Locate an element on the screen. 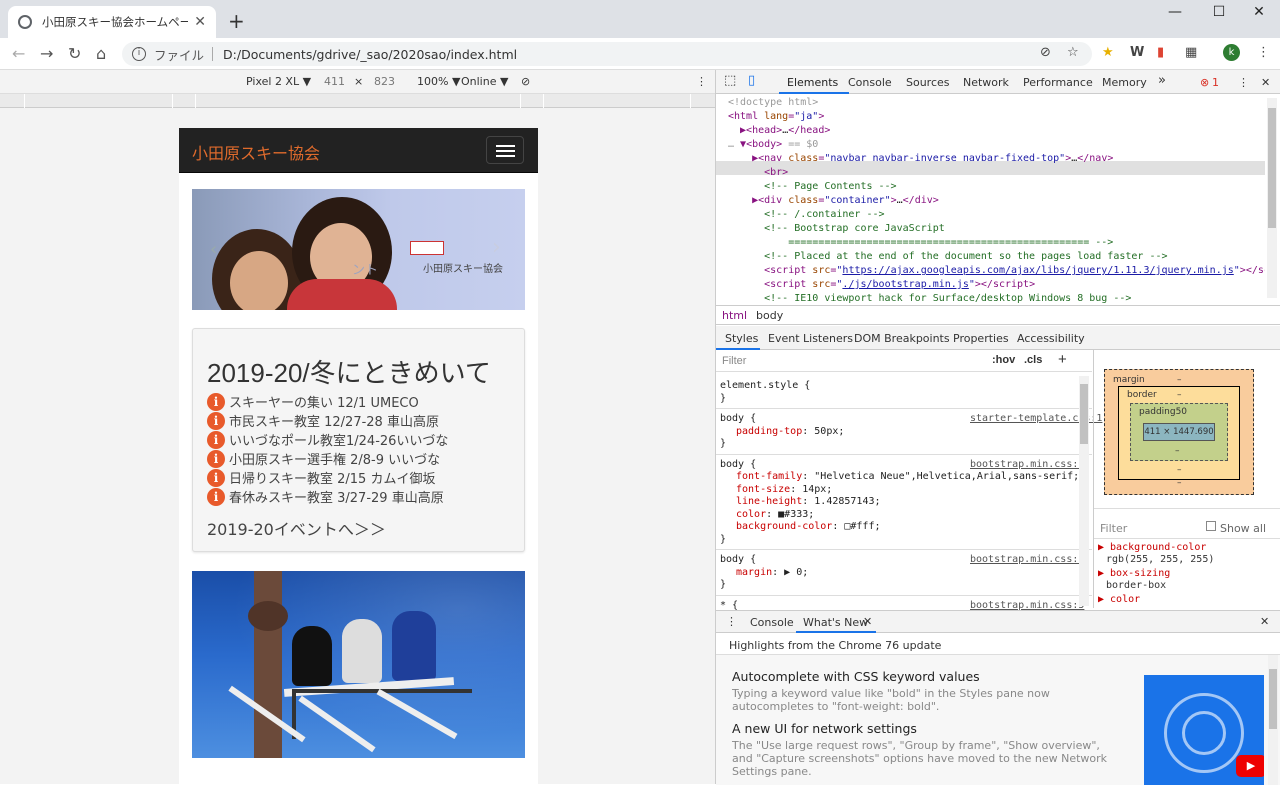  carousel-prev-icon: ‹ is located at coordinates (213, 249).